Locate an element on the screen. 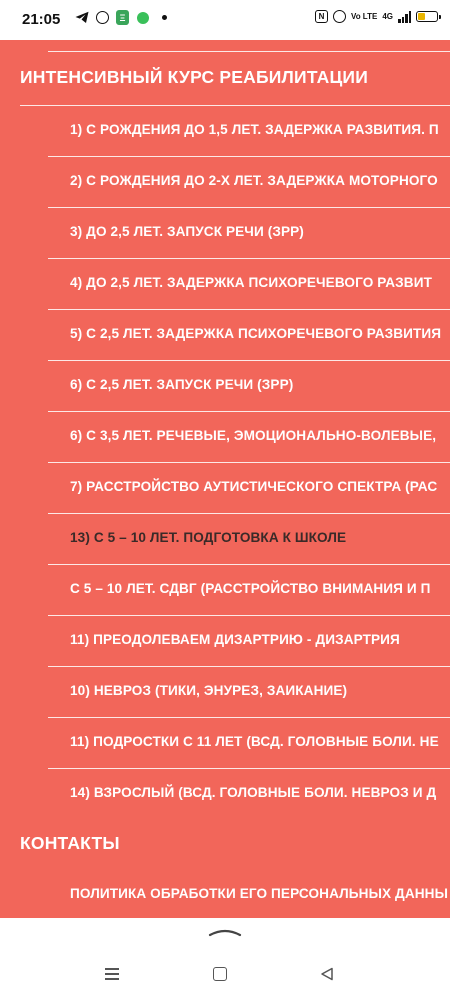  menu-section-contacts: КОНТАКТЫ is located at coordinates (70, 843).